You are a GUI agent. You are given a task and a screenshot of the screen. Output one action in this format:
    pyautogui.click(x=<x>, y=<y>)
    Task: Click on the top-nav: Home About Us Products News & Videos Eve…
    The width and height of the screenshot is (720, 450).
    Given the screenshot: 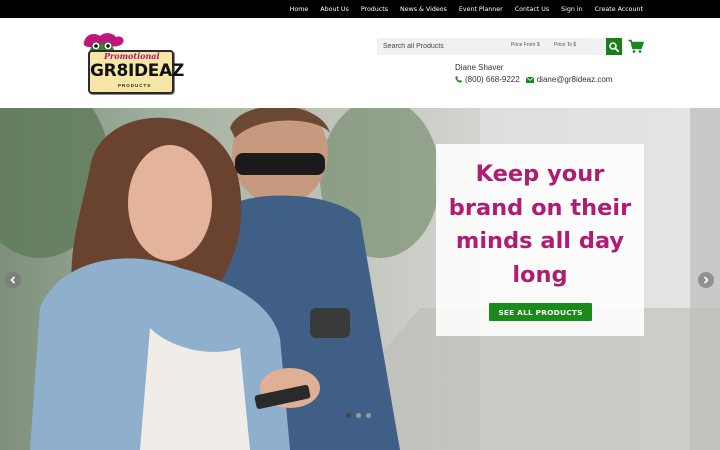 What is the action you would take?
    pyautogui.click(x=460, y=9)
    